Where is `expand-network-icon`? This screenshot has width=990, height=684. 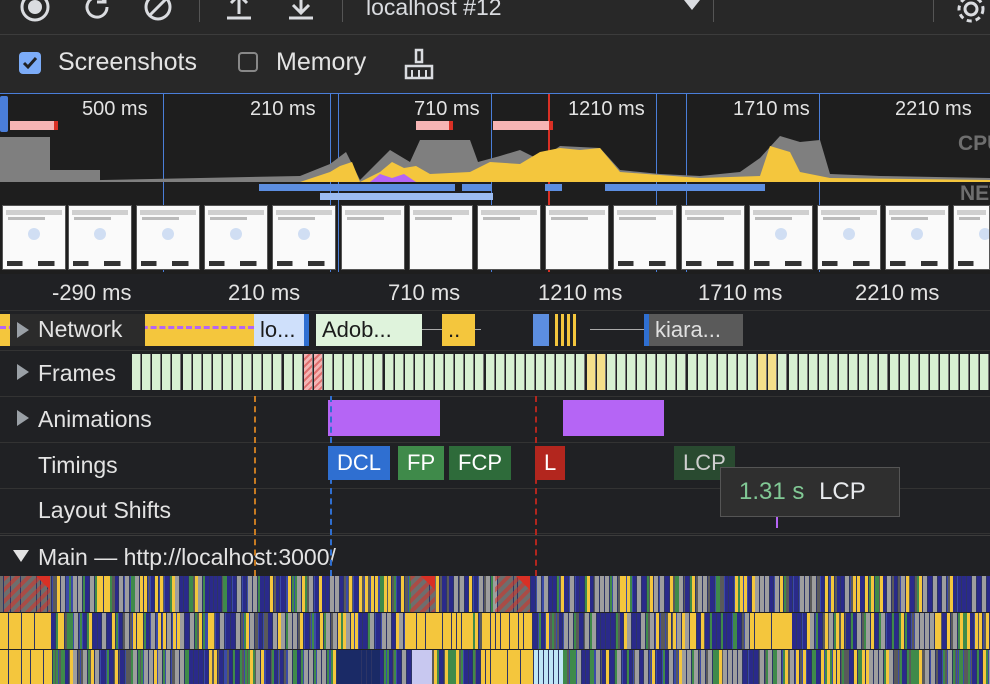 expand-network-icon is located at coordinates (23, 330).